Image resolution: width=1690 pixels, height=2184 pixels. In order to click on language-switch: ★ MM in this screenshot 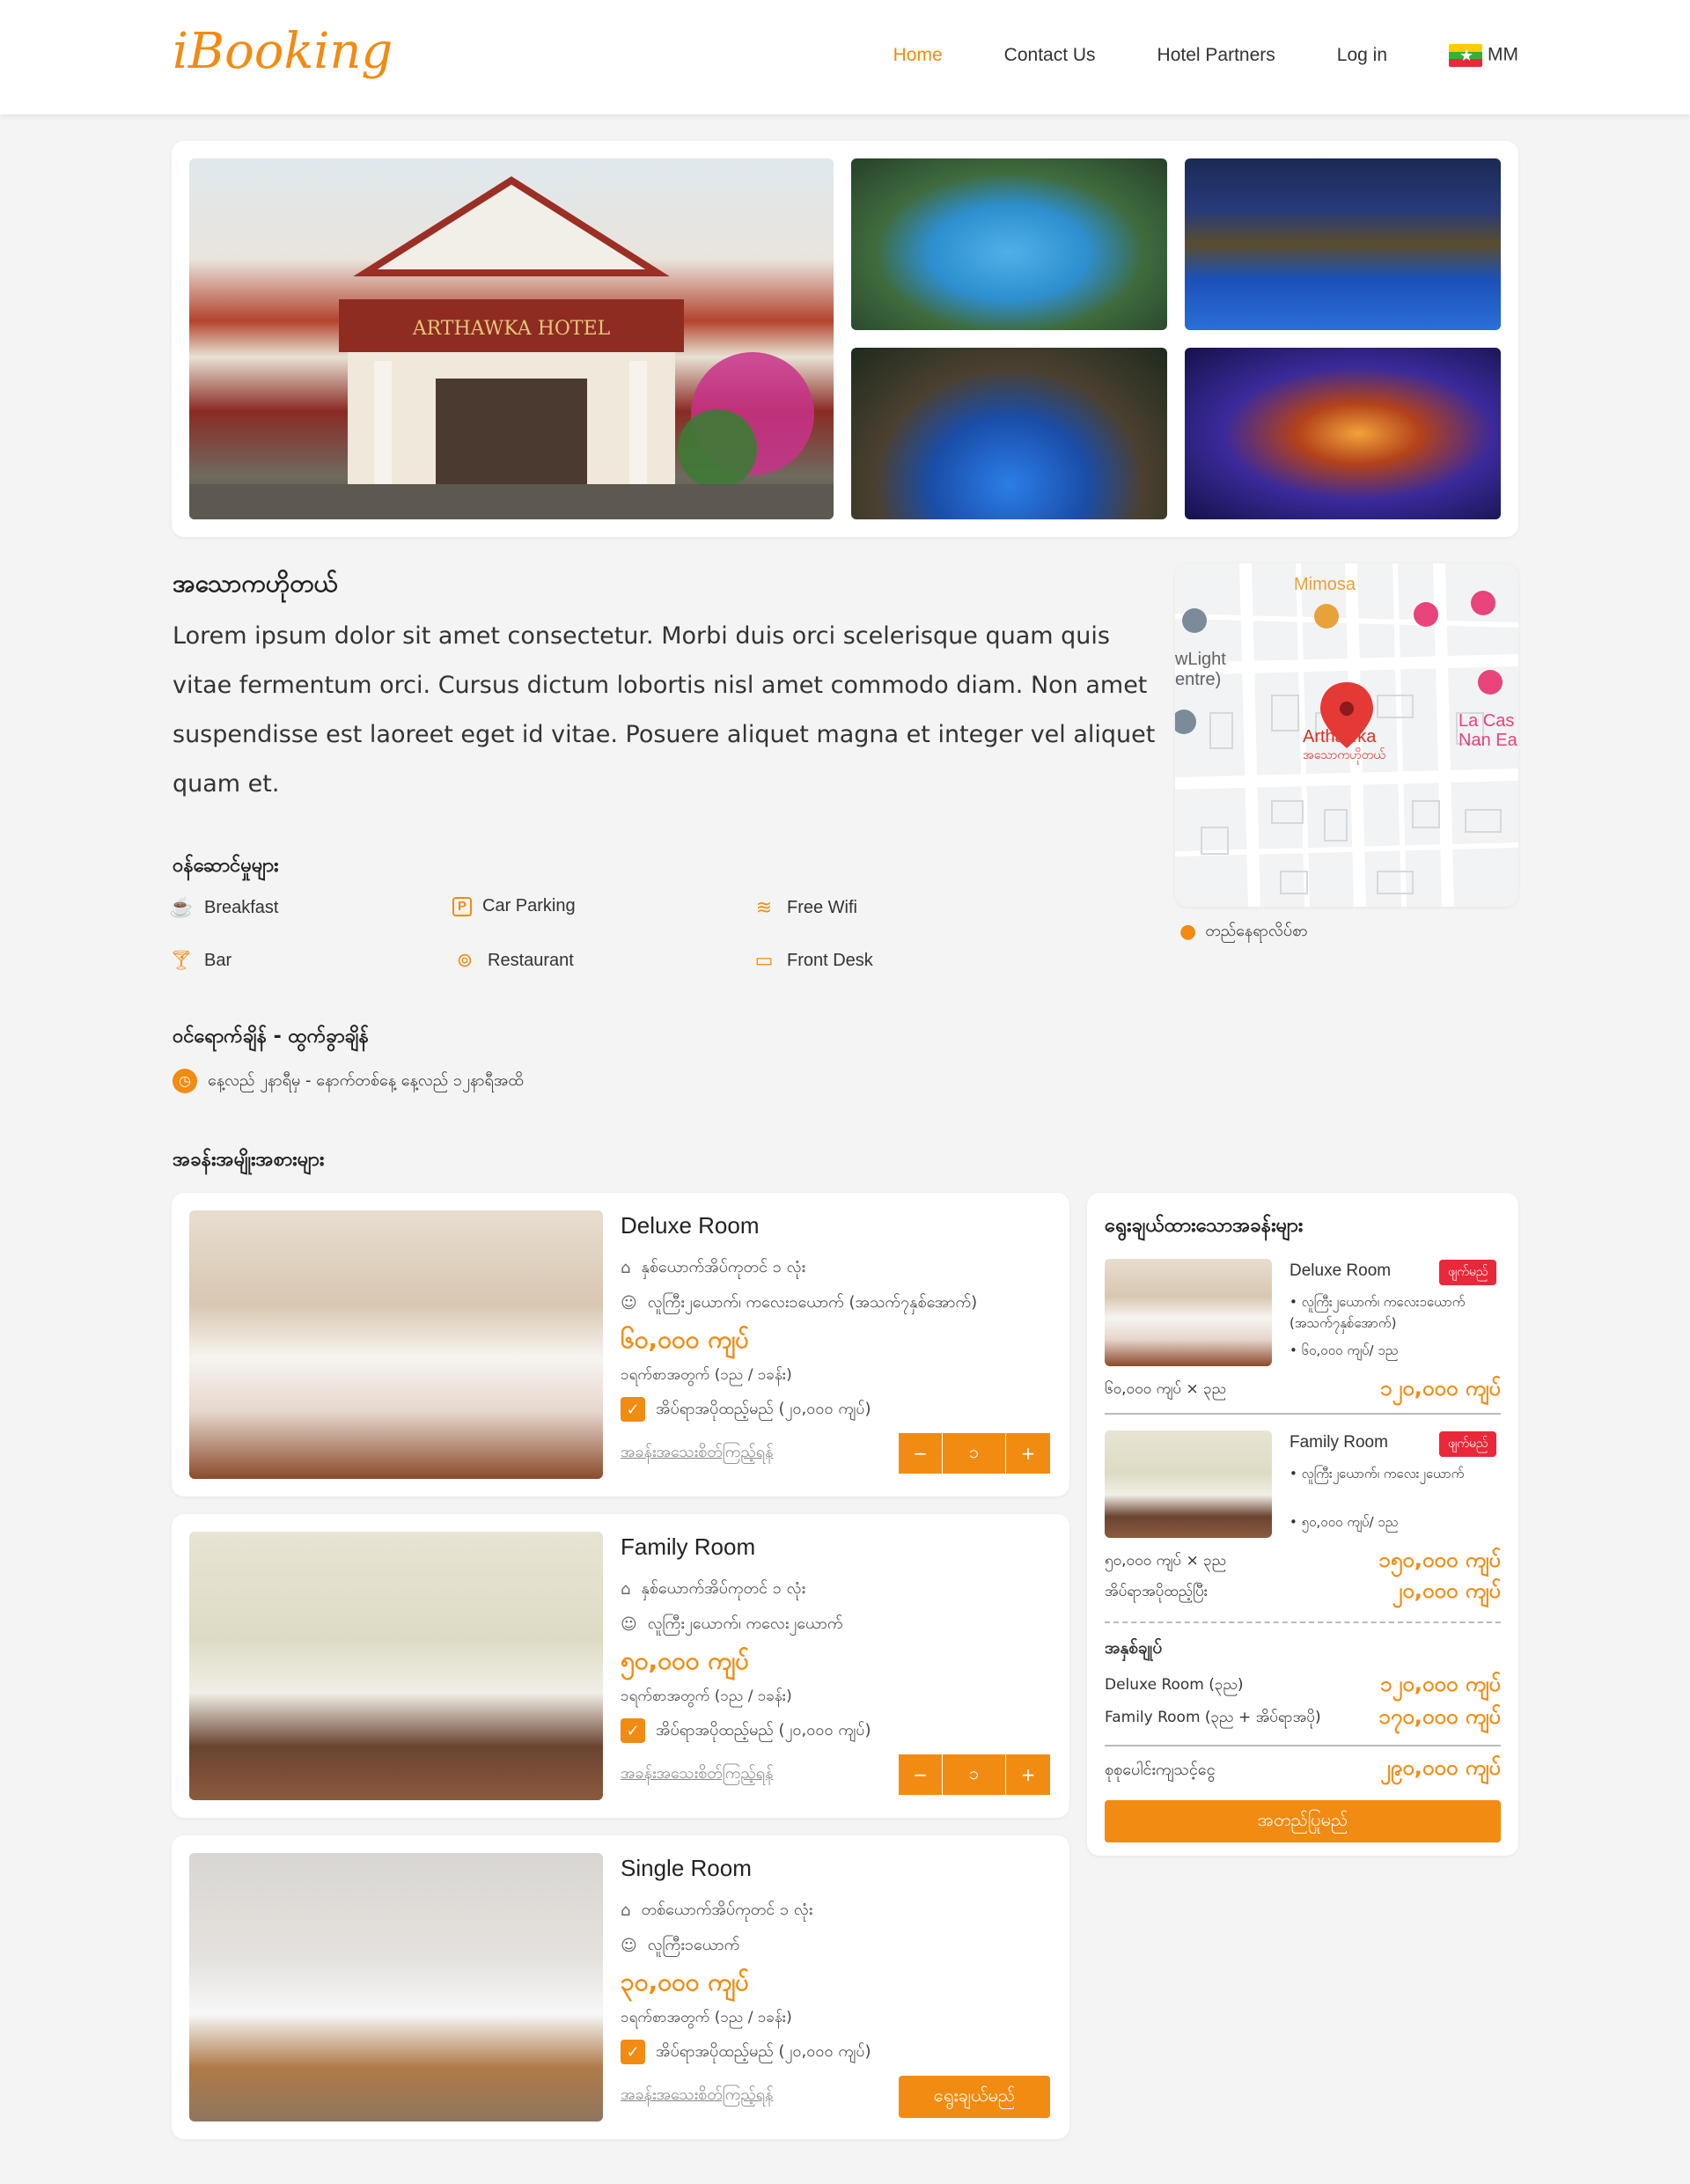, I will do `click(1483, 55)`.